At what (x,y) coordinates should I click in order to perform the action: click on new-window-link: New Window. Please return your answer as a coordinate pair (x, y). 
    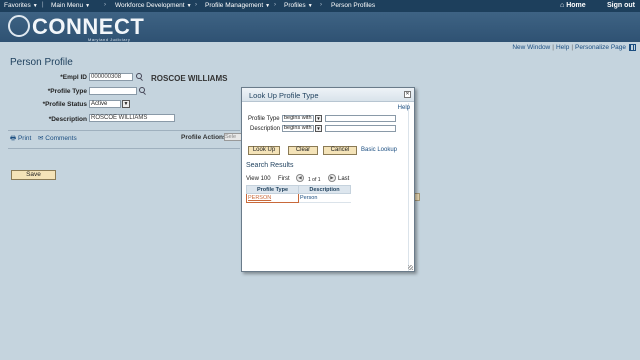
    Looking at the image, I should click on (531, 47).